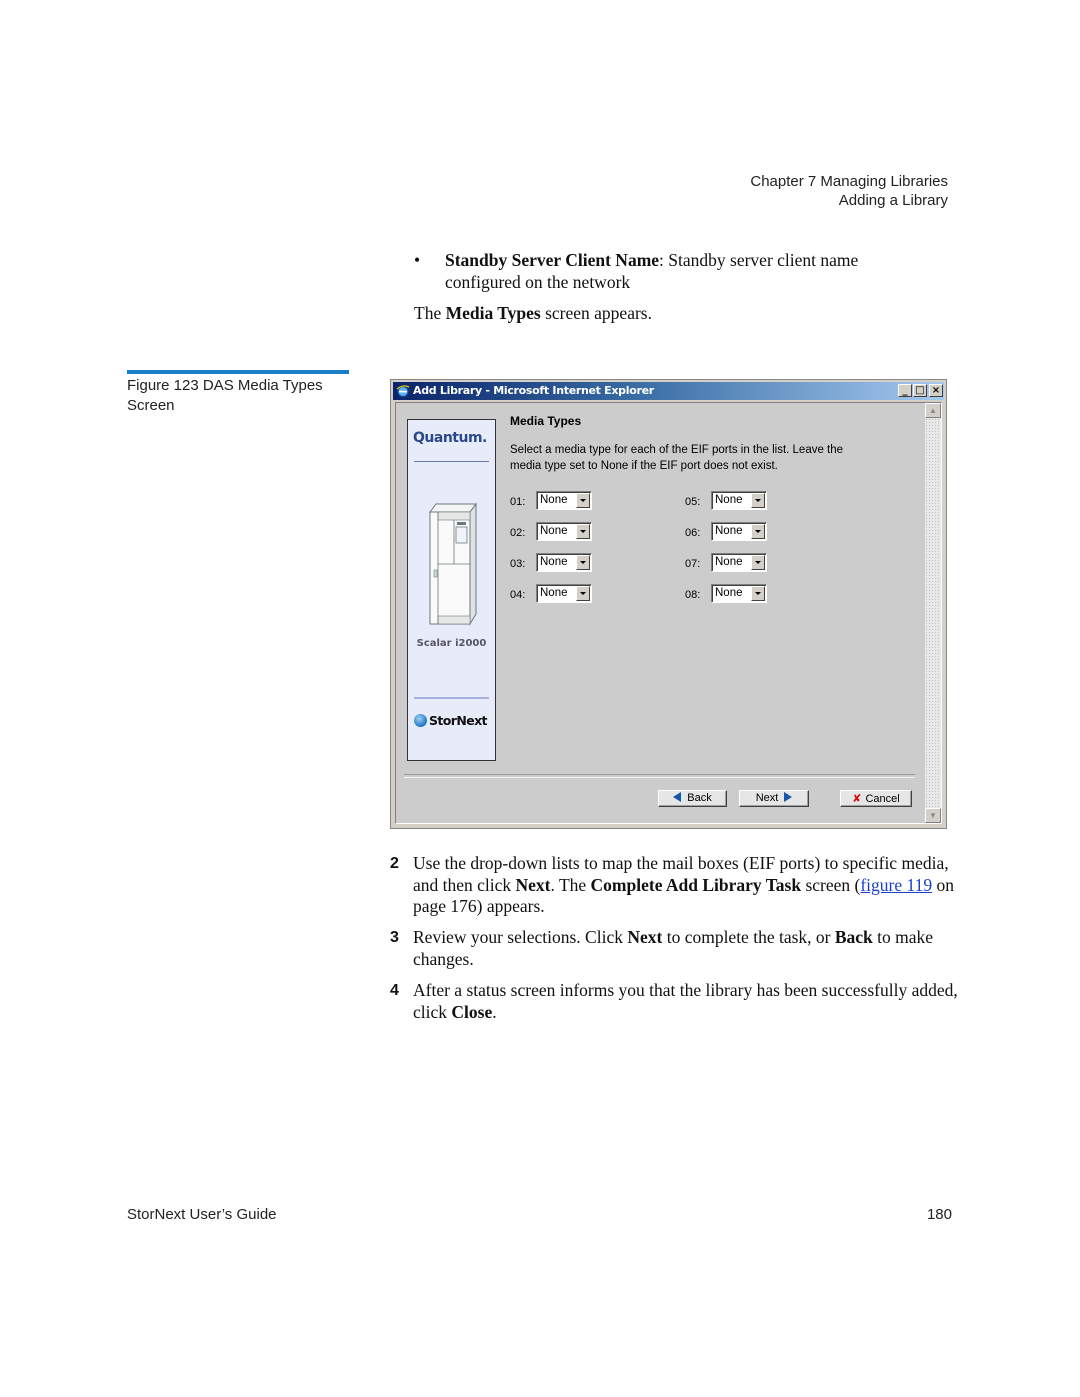 The width and height of the screenshot is (1080, 1397). I want to click on port-label: 04:, so click(518, 595).